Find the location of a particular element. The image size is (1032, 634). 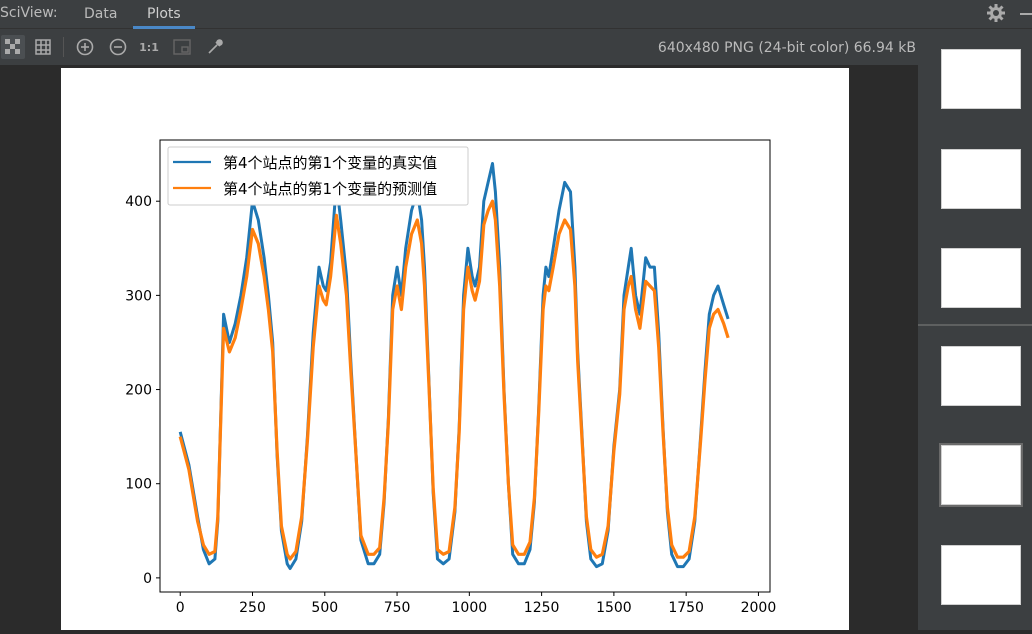

chessboard-button is located at coordinates (13, 47).